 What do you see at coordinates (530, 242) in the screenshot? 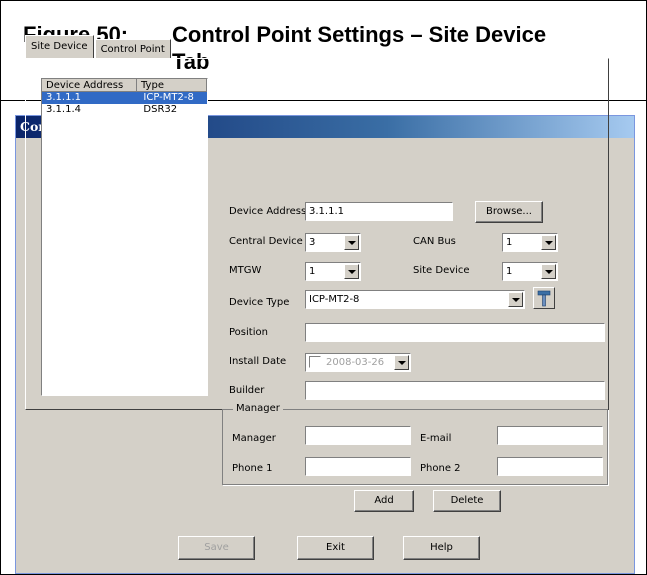
I see `can-bus-select: 1` at bounding box center [530, 242].